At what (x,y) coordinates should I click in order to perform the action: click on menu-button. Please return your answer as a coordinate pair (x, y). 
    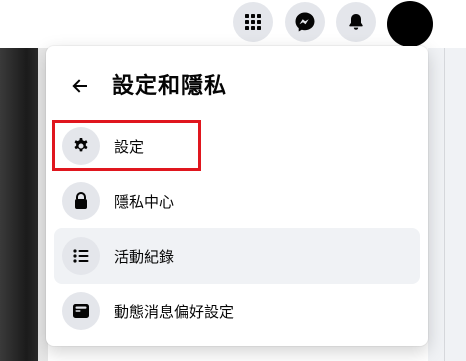
    Looking at the image, I should click on (253, 22).